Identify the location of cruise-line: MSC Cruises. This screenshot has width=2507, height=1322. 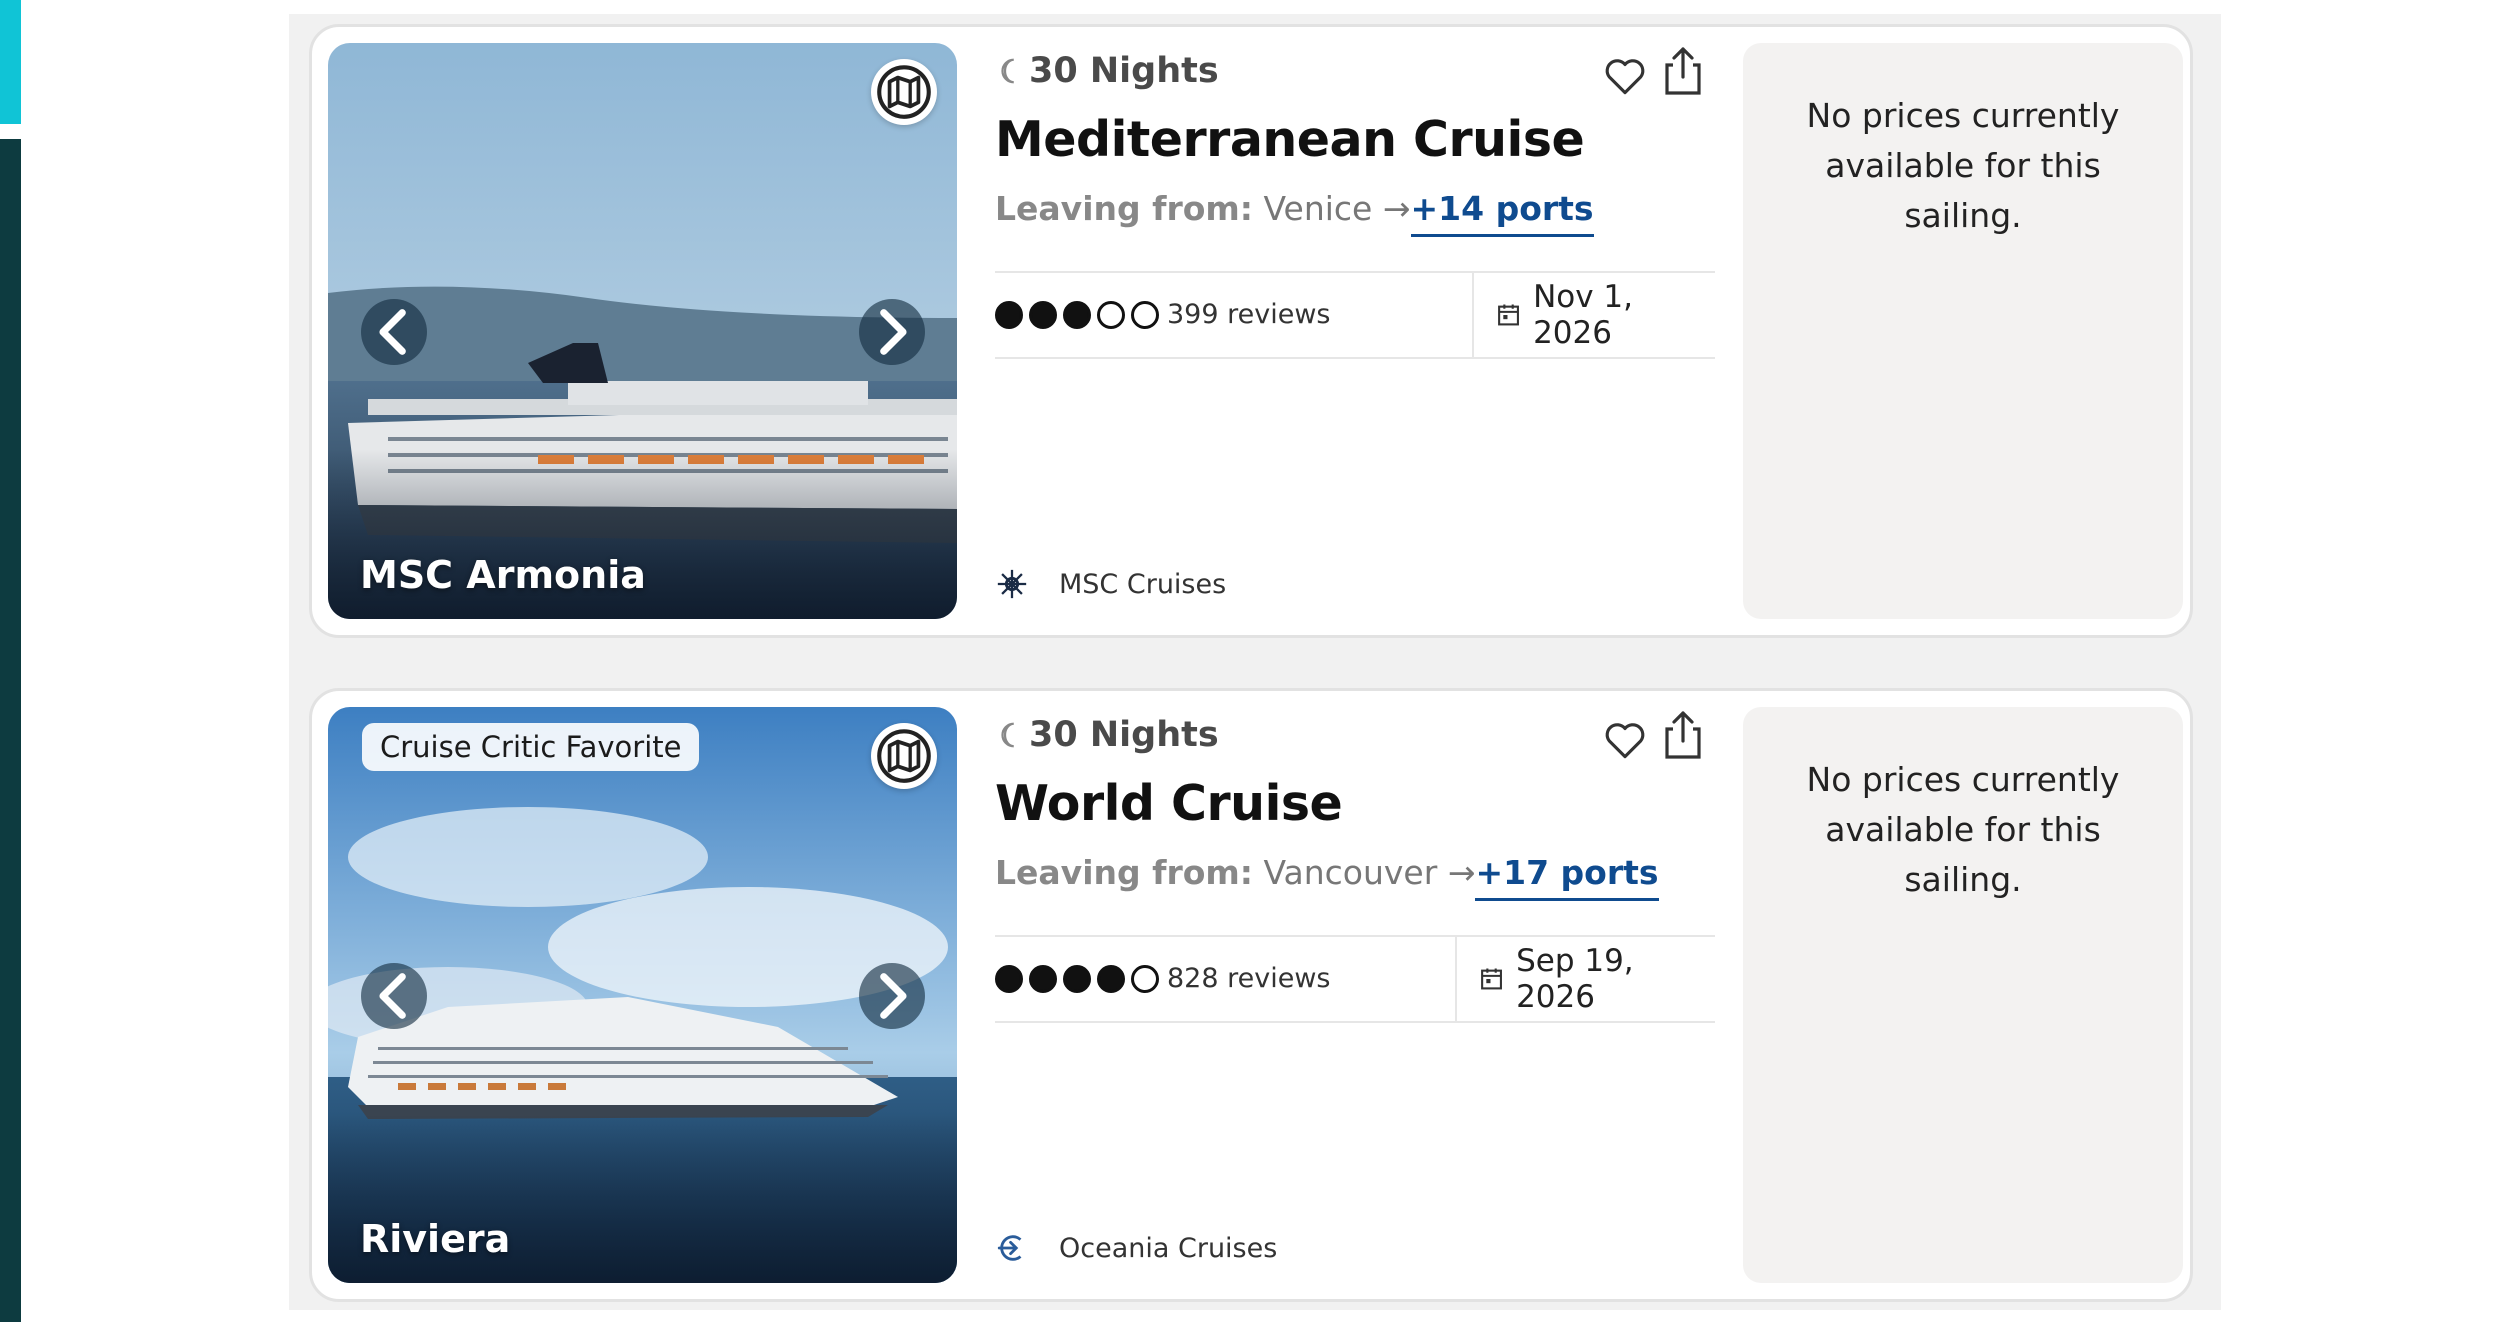
(1110, 584).